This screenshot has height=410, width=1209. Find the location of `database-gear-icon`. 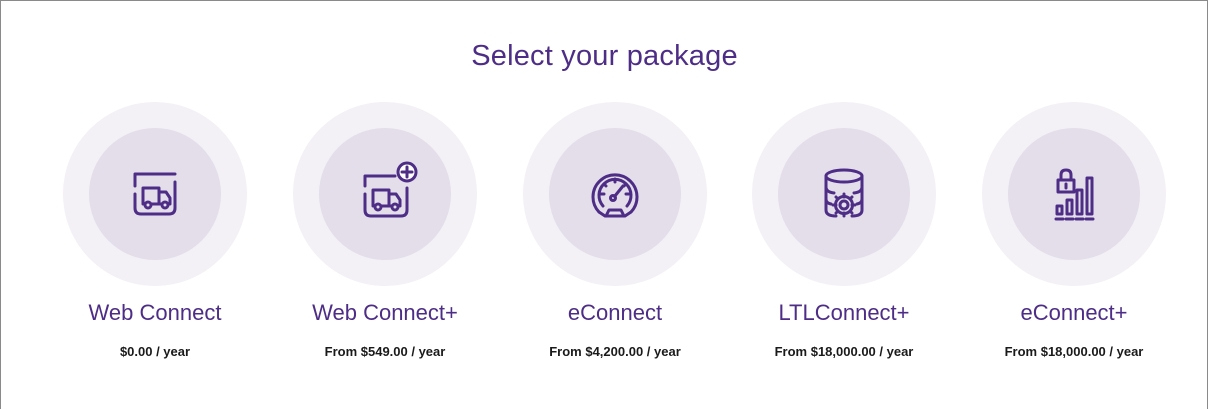

database-gear-icon is located at coordinates (844, 193).